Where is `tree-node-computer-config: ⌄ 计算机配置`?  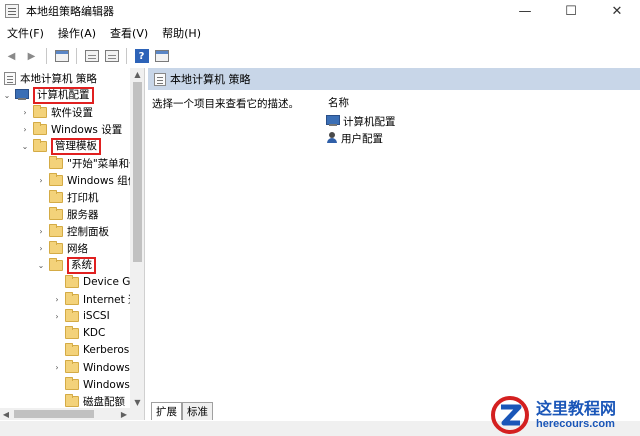
tree-node-computer-config: ⌄ 计算机配置 is located at coordinates (48, 95).